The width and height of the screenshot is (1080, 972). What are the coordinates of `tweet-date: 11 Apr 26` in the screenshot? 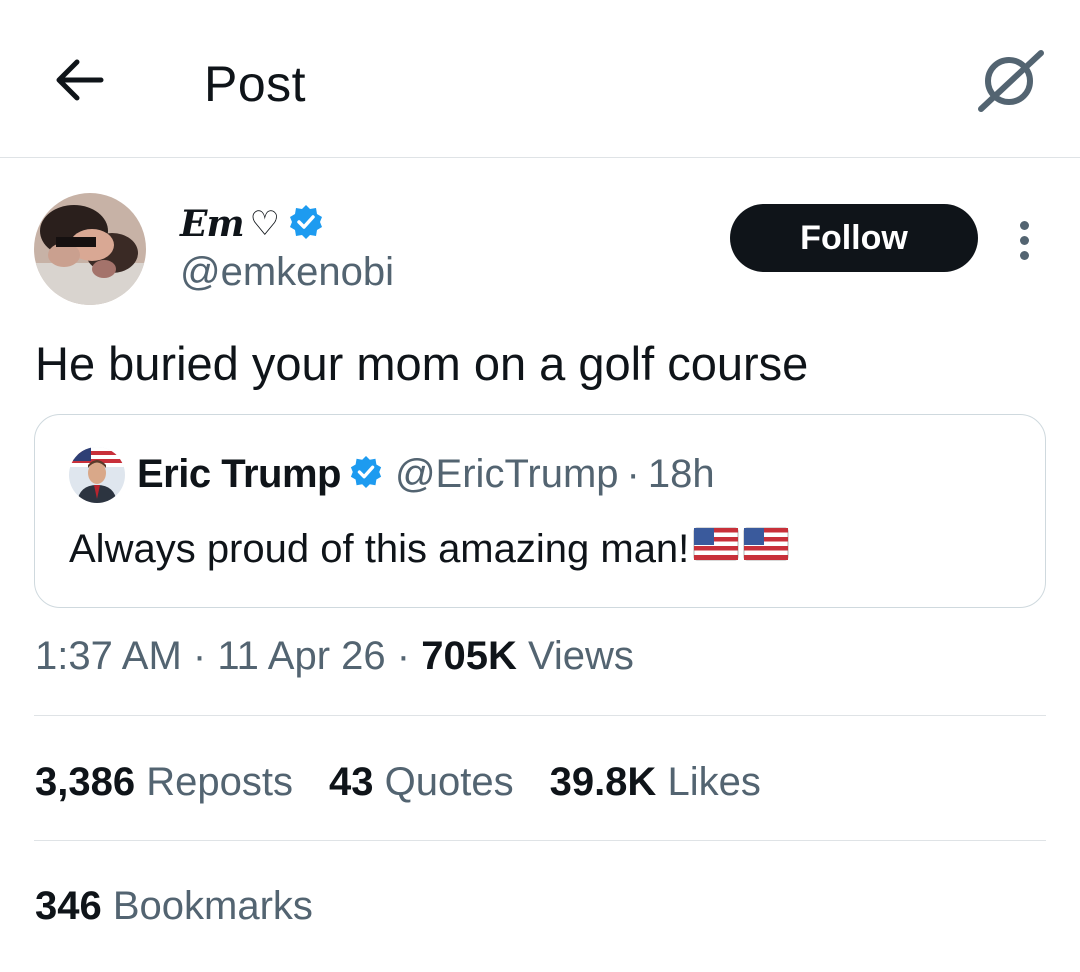 It's located at (301, 656).